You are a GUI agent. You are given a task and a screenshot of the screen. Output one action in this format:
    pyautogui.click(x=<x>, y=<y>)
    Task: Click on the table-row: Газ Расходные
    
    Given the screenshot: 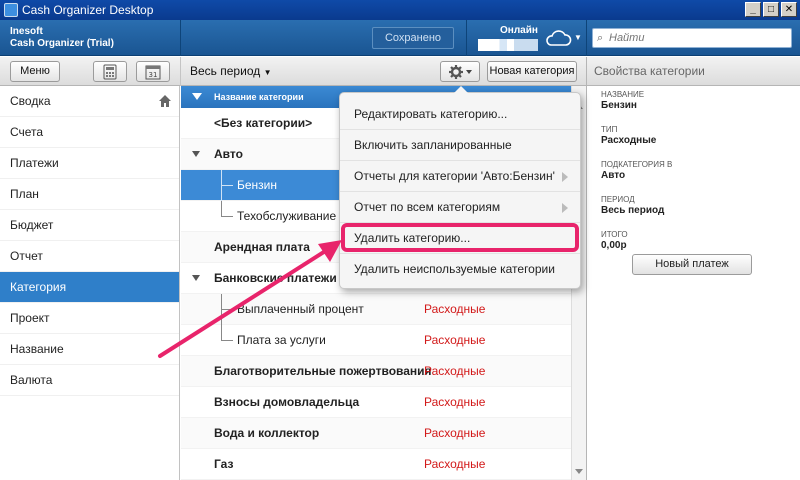 What is the action you would take?
    pyautogui.click(x=376, y=464)
    